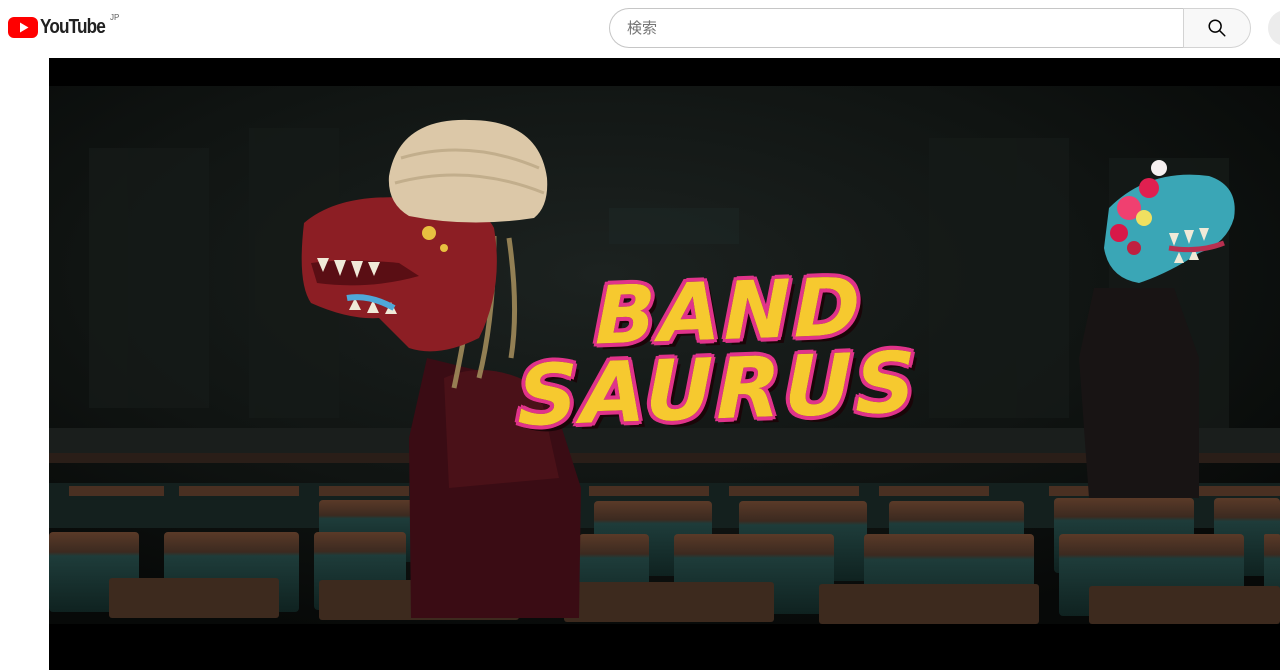  Describe the element at coordinates (23, 27) in the screenshot. I see `youtube-play-icon` at that location.